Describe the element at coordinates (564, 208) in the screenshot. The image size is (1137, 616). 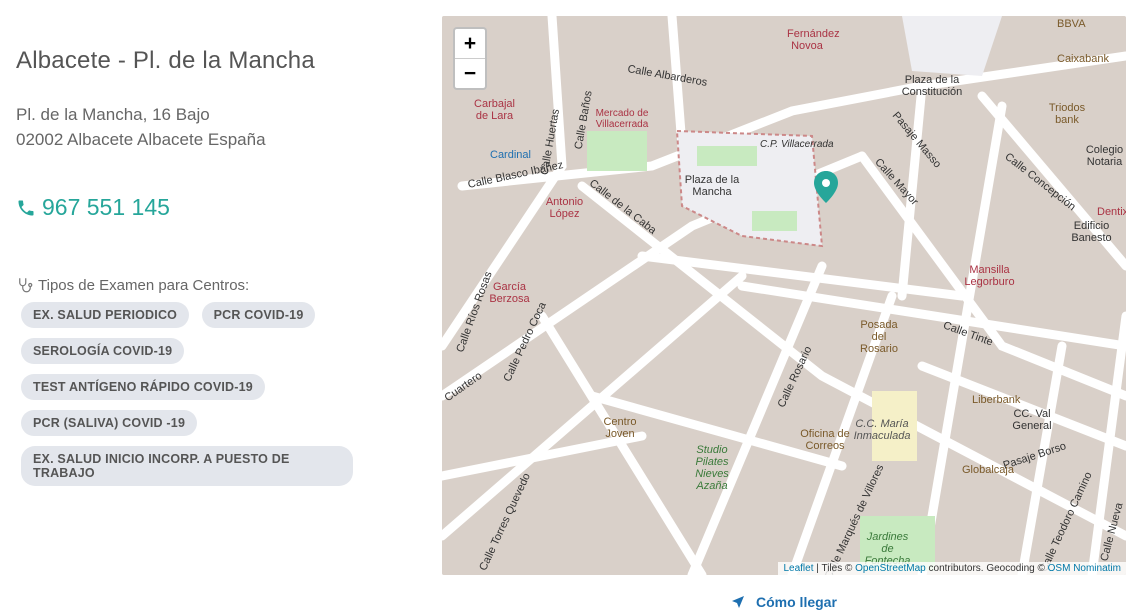
I see `map-label-antonio: Antonio López` at that location.